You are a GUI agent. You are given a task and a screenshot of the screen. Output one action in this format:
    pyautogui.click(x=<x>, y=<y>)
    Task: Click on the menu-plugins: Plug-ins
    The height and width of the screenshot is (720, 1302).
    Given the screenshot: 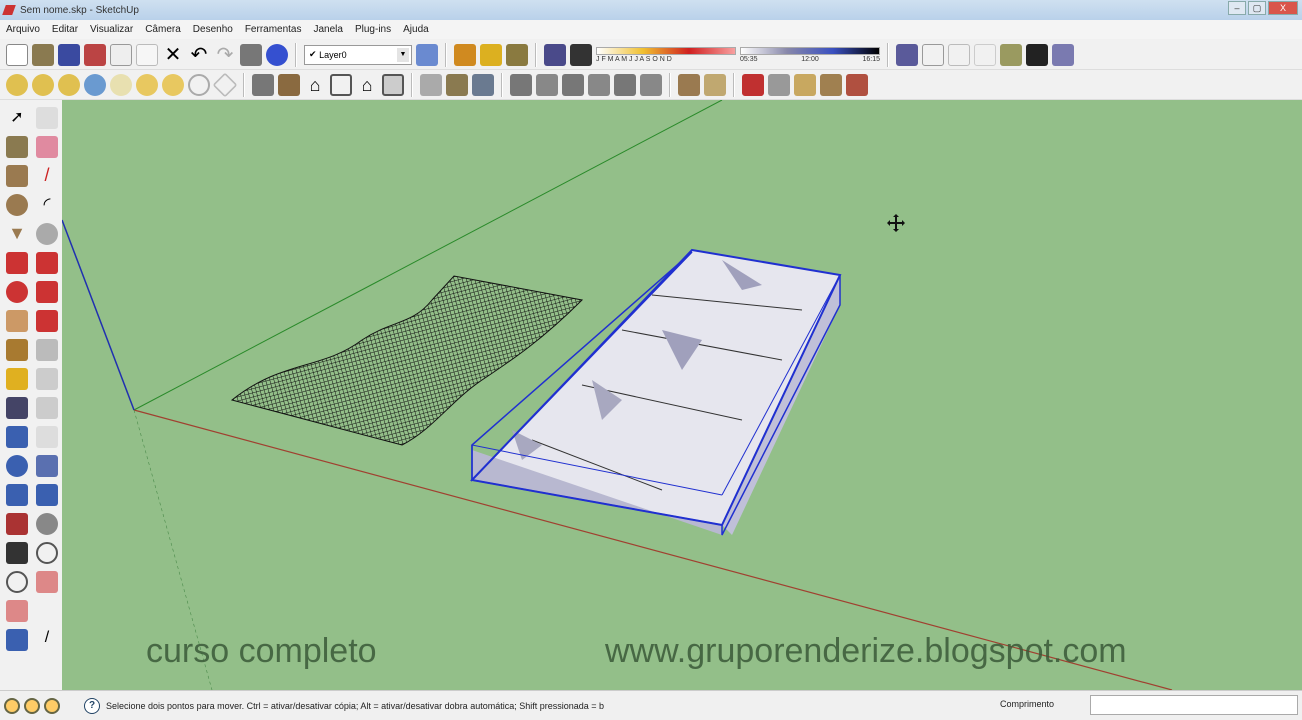 What is the action you would take?
    pyautogui.click(x=373, y=29)
    